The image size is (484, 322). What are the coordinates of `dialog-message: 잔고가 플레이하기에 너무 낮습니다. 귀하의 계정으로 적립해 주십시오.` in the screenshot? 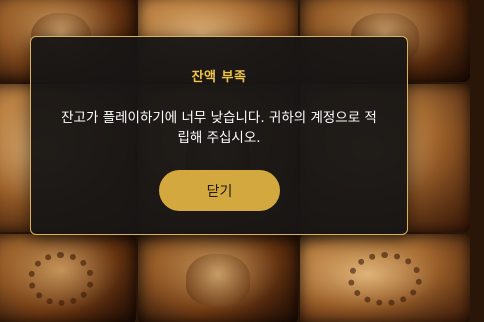 It's located at (219, 128).